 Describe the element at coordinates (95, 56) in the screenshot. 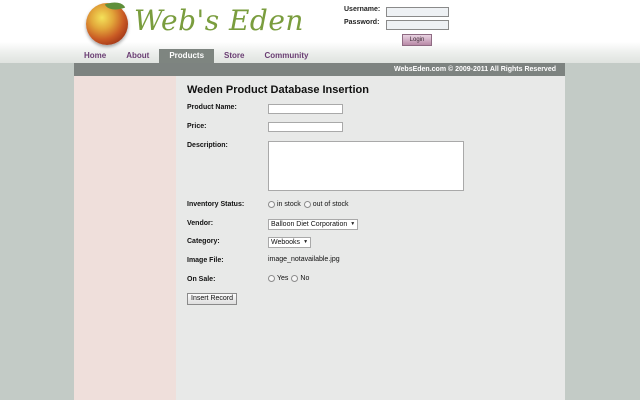

I see `nav-home: Home` at that location.